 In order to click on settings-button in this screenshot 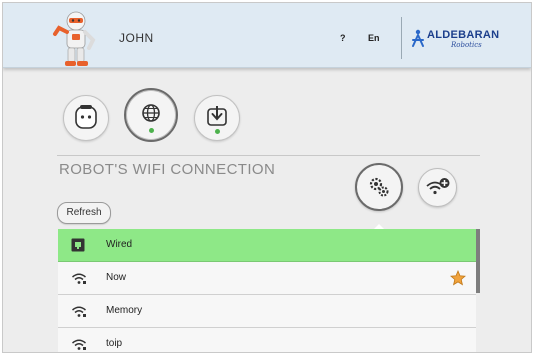, I will do `click(379, 187)`.